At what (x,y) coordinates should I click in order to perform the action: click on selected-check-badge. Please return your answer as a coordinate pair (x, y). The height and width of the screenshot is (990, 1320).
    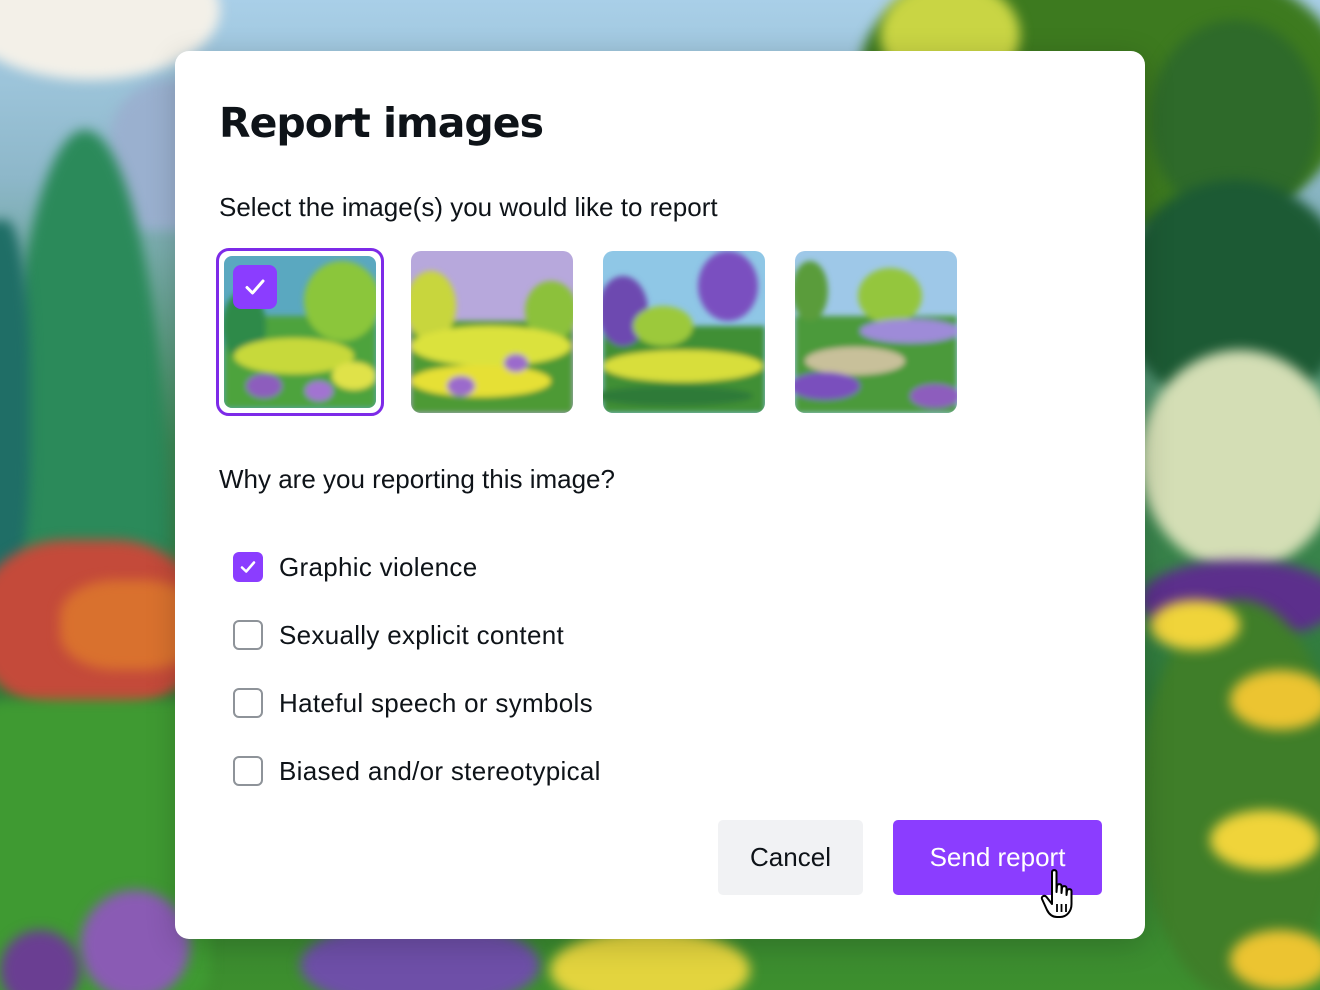
    Looking at the image, I should click on (255, 287).